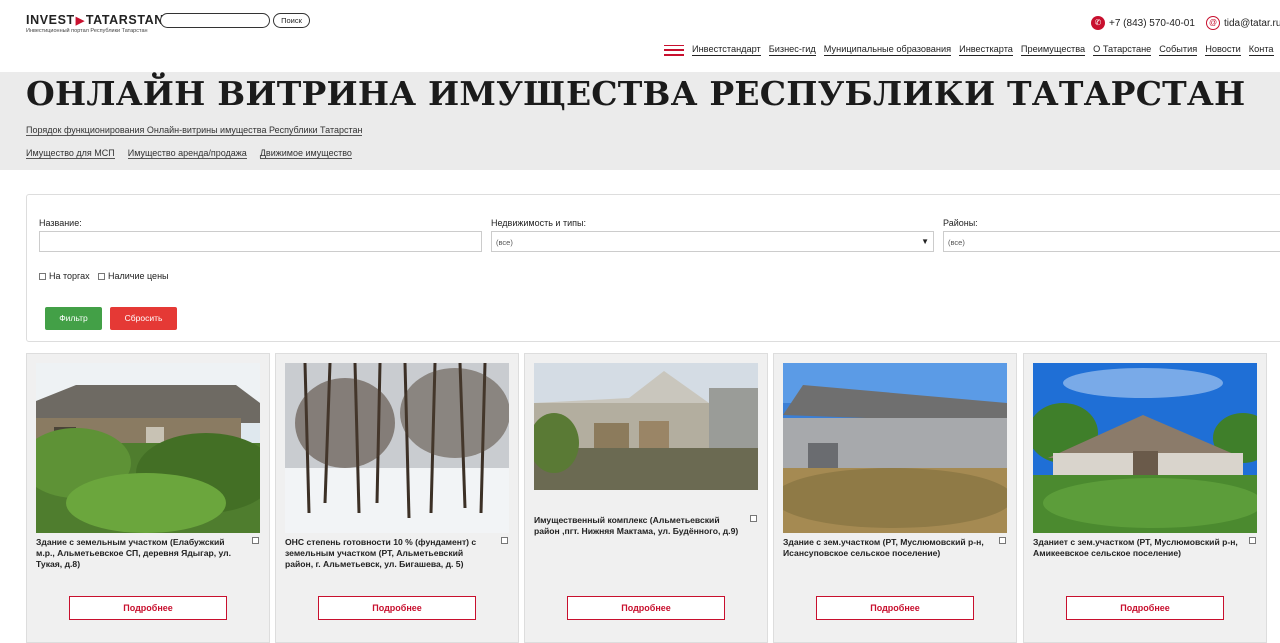 The height and width of the screenshot is (643, 1280). I want to click on nav-item-municipalities: Муниципальные образования, so click(887, 50).